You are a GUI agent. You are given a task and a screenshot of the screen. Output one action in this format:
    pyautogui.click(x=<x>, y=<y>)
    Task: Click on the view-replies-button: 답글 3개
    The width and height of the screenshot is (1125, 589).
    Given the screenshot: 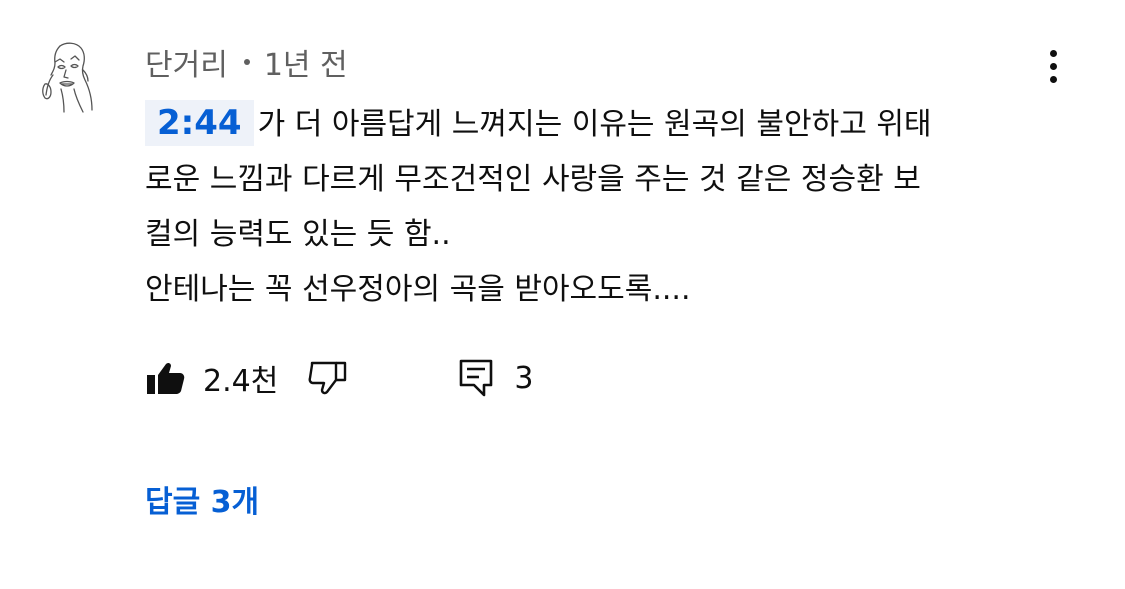 What is the action you would take?
    pyautogui.click(x=202, y=499)
    